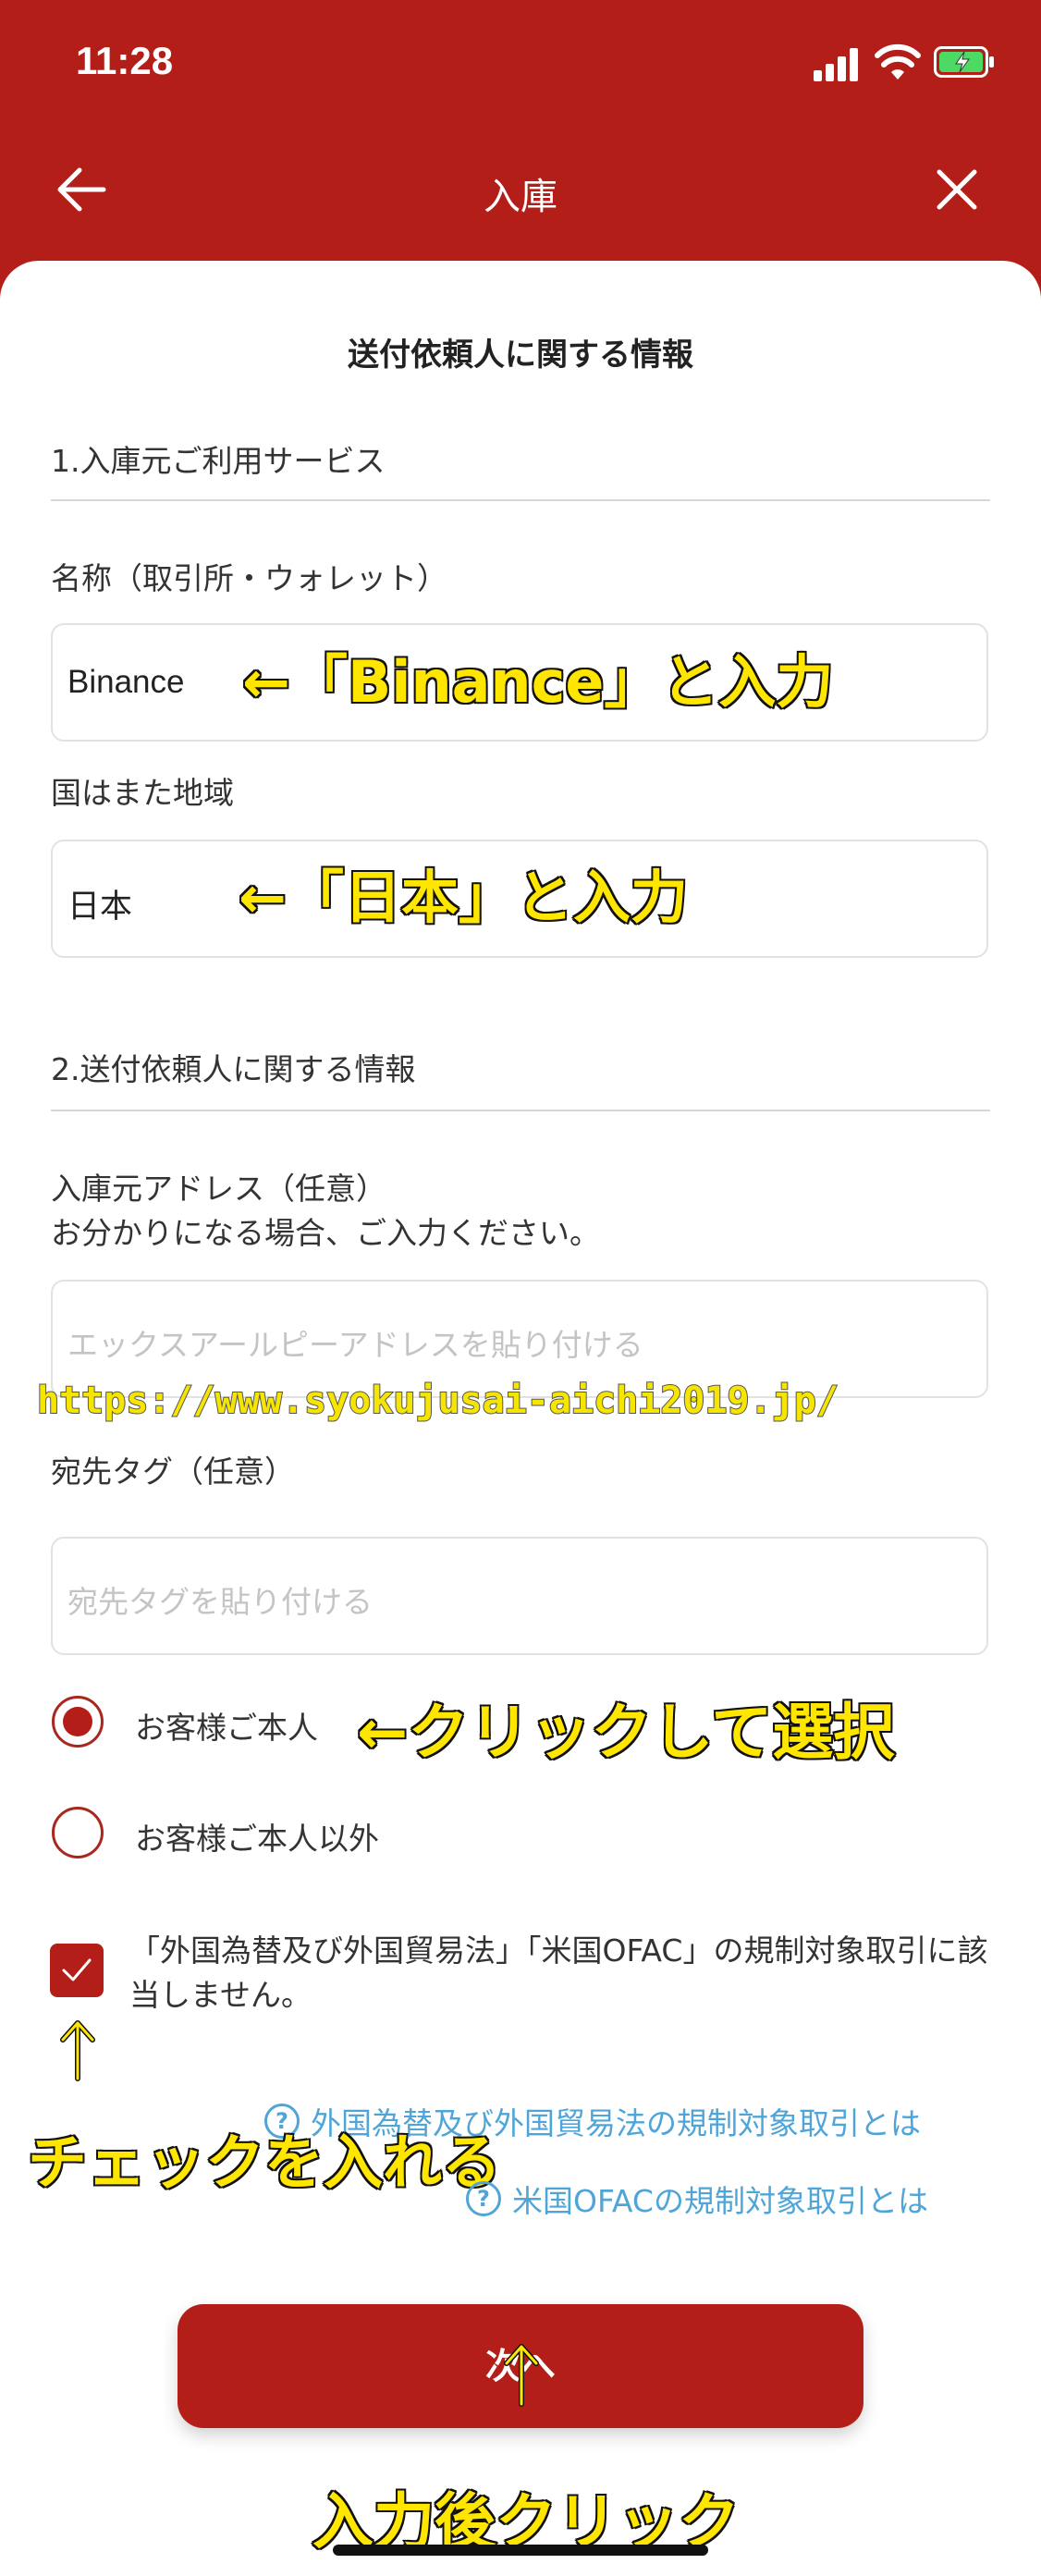 The height and width of the screenshot is (2576, 1041). What do you see at coordinates (125, 61) in the screenshot?
I see `status-time: 11:28` at bounding box center [125, 61].